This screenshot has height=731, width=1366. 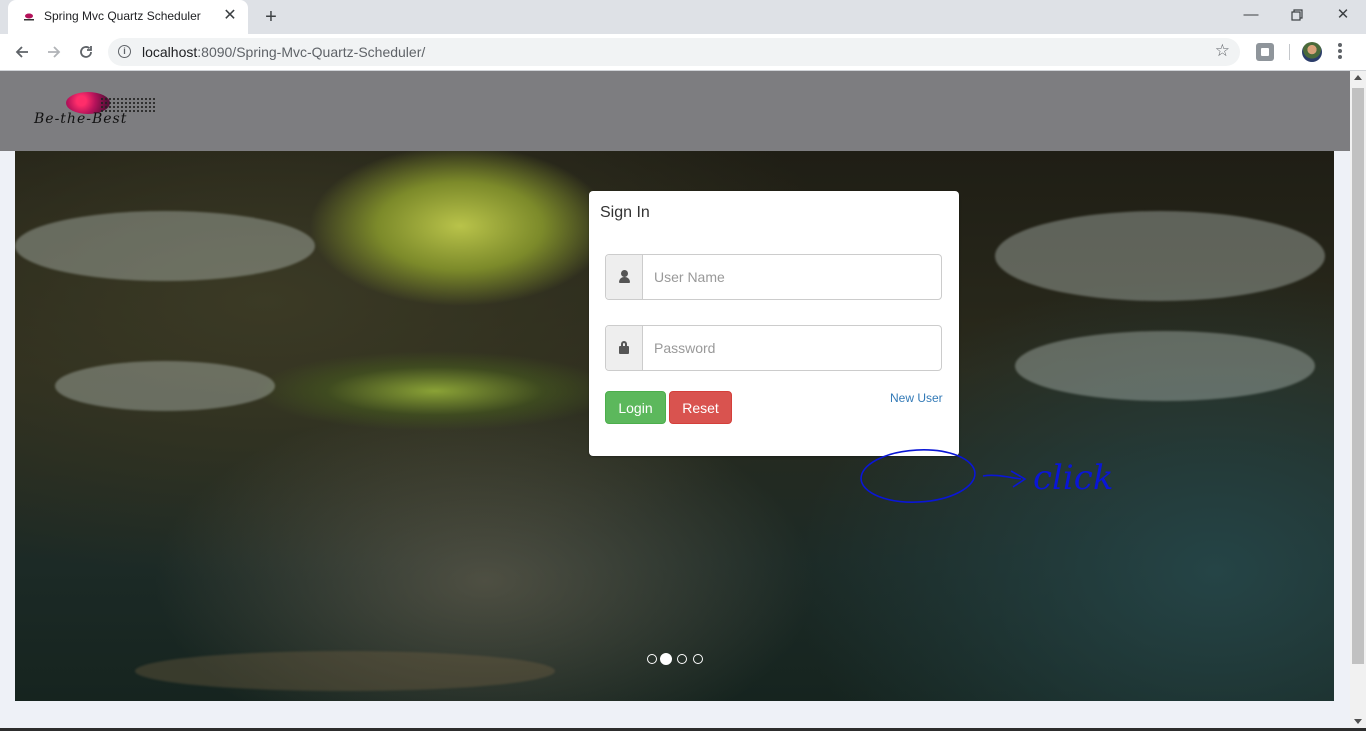 I want to click on logo-text: Be-the-Best, so click(x=81, y=119).